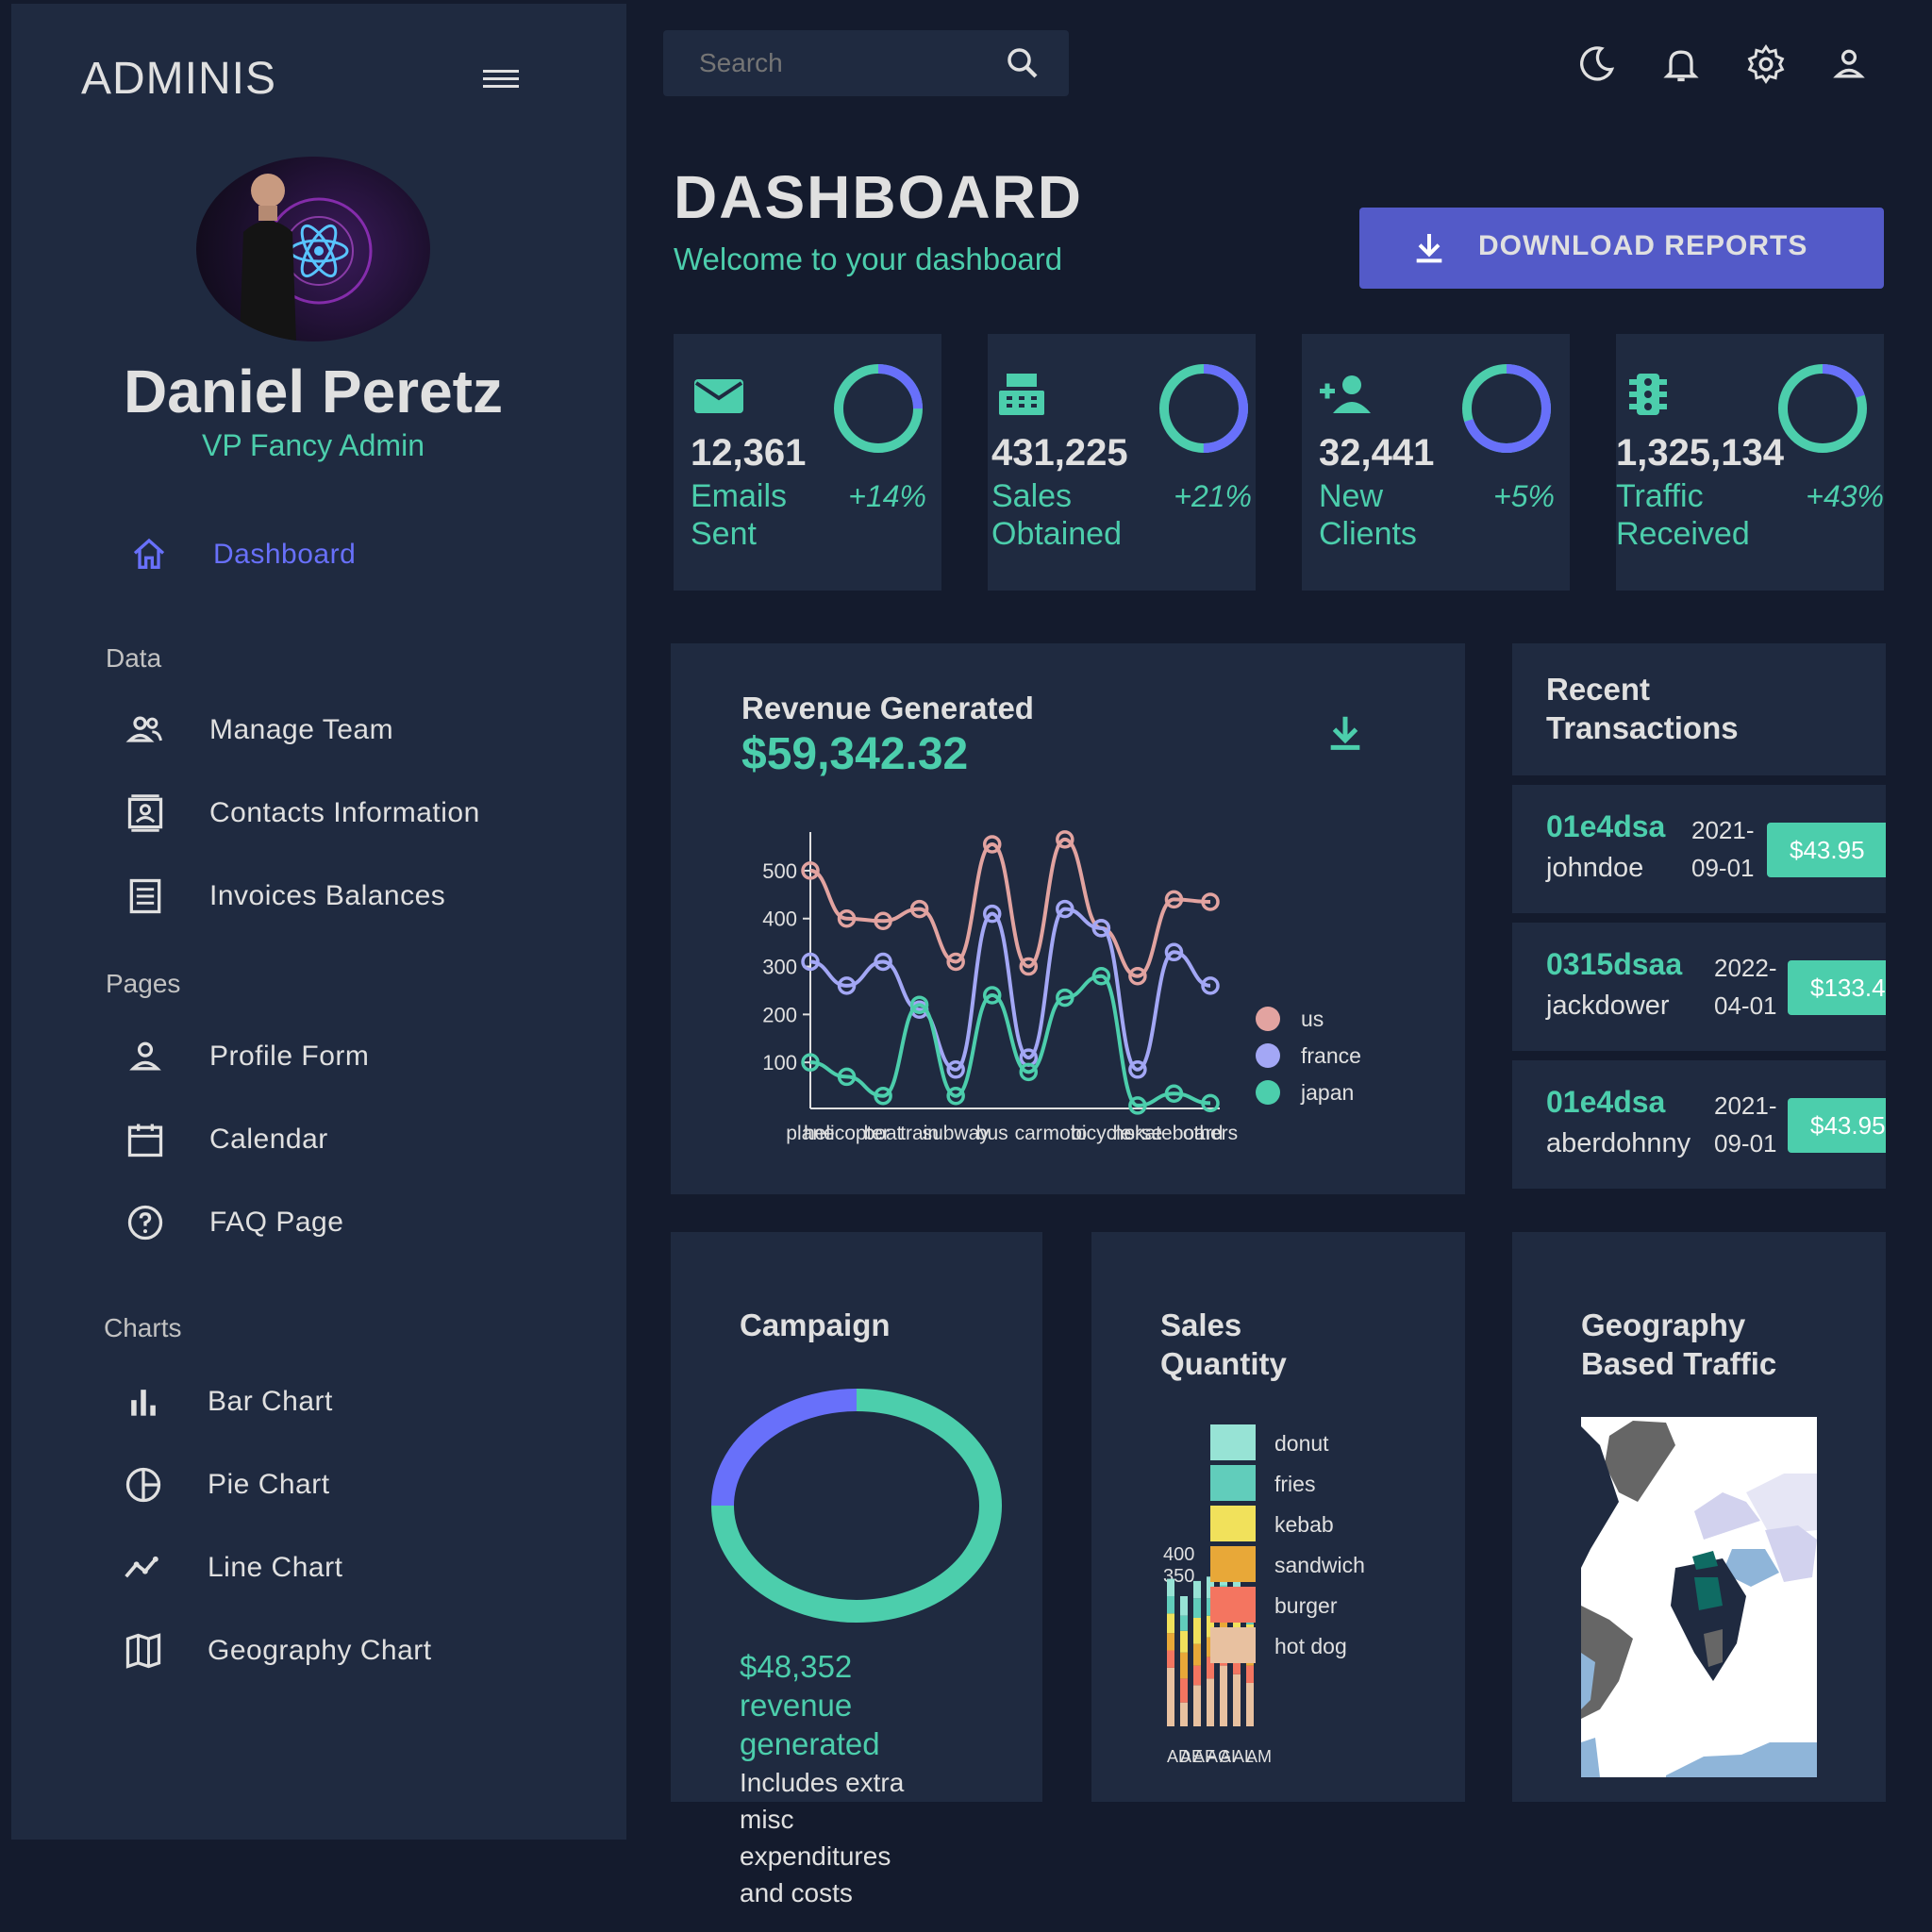 Image resolution: width=1932 pixels, height=1932 pixels. What do you see at coordinates (1368, 534) in the screenshot?
I see `stat-label-line2: Clients` at bounding box center [1368, 534].